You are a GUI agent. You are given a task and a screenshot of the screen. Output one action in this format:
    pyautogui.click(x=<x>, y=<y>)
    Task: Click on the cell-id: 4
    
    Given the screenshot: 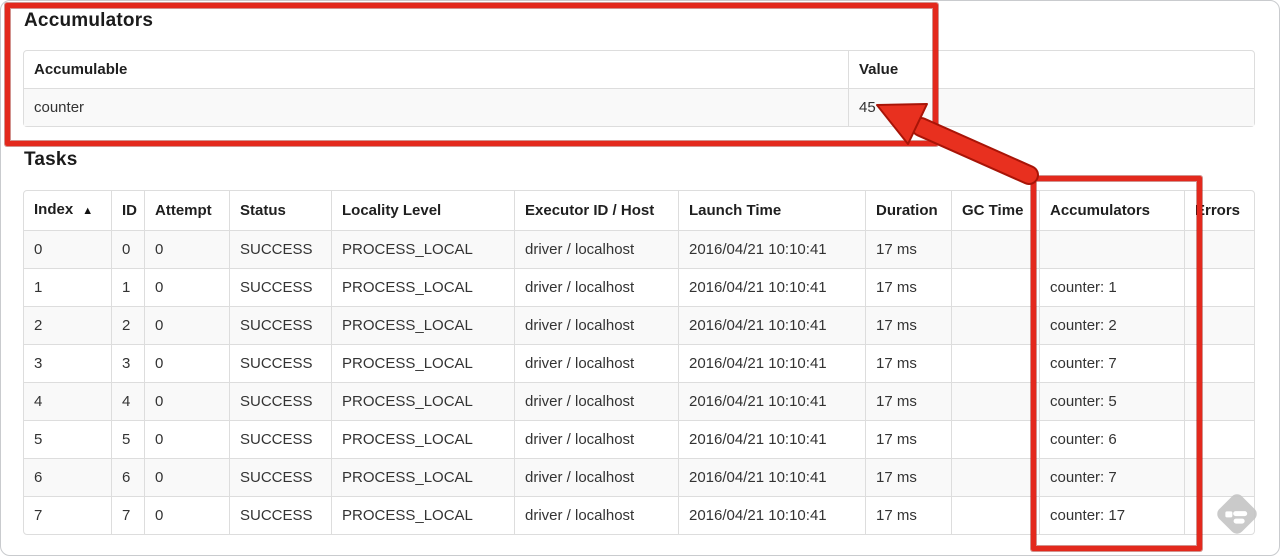 What is the action you would take?
    pyautogui.click(x=127, y=401)
    